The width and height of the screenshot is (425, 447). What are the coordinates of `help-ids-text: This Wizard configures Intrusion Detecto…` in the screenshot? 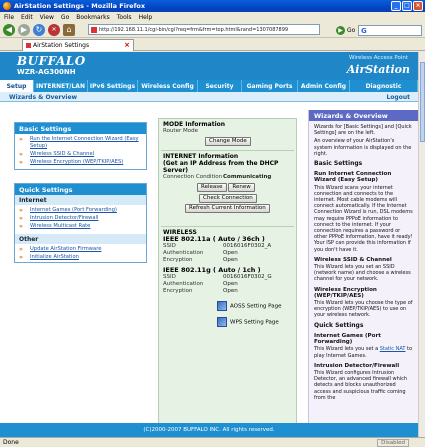 It's located at (361, 385).